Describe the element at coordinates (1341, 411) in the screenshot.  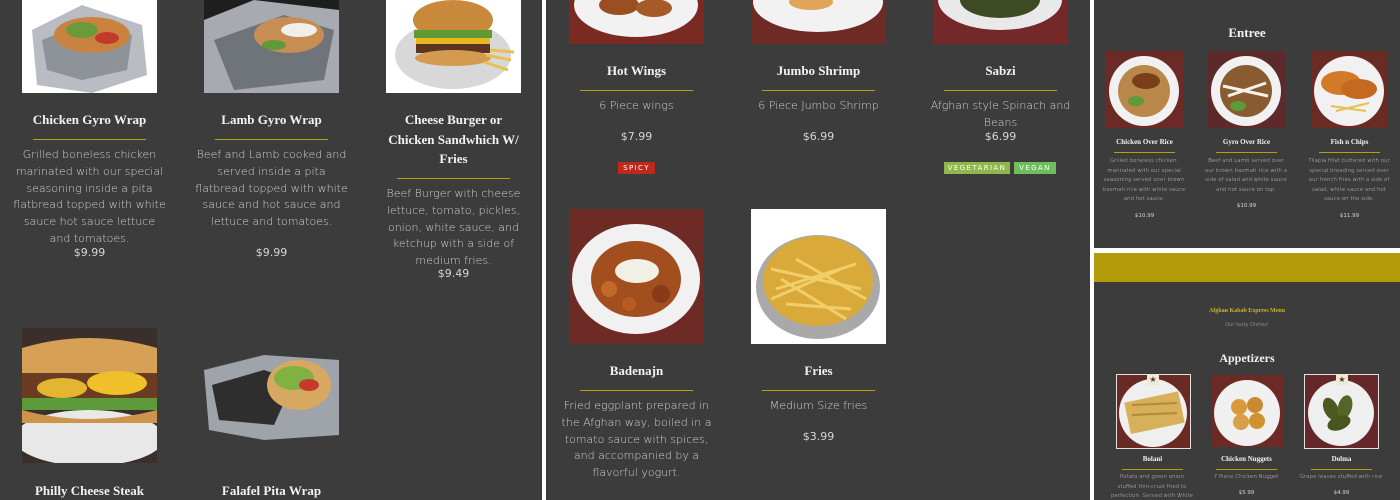
I see `dolma-image` at that location.